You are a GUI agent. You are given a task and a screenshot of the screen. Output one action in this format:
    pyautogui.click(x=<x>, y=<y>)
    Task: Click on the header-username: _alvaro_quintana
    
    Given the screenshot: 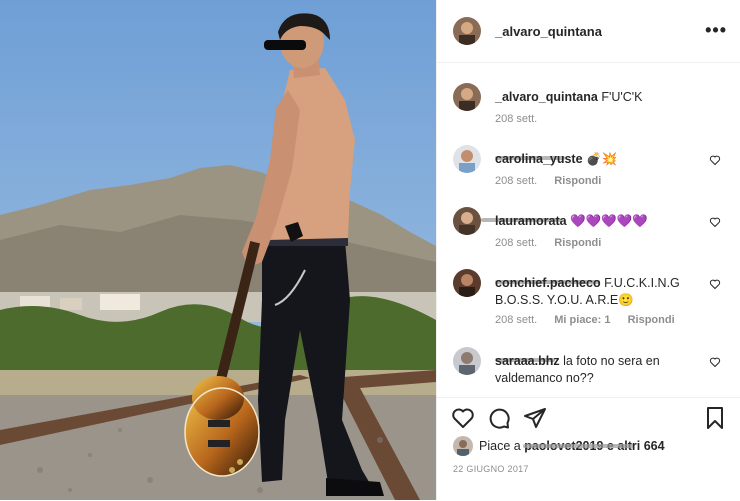 What is the action you would take?
    pyautogui.click(x=548, y=31)
    